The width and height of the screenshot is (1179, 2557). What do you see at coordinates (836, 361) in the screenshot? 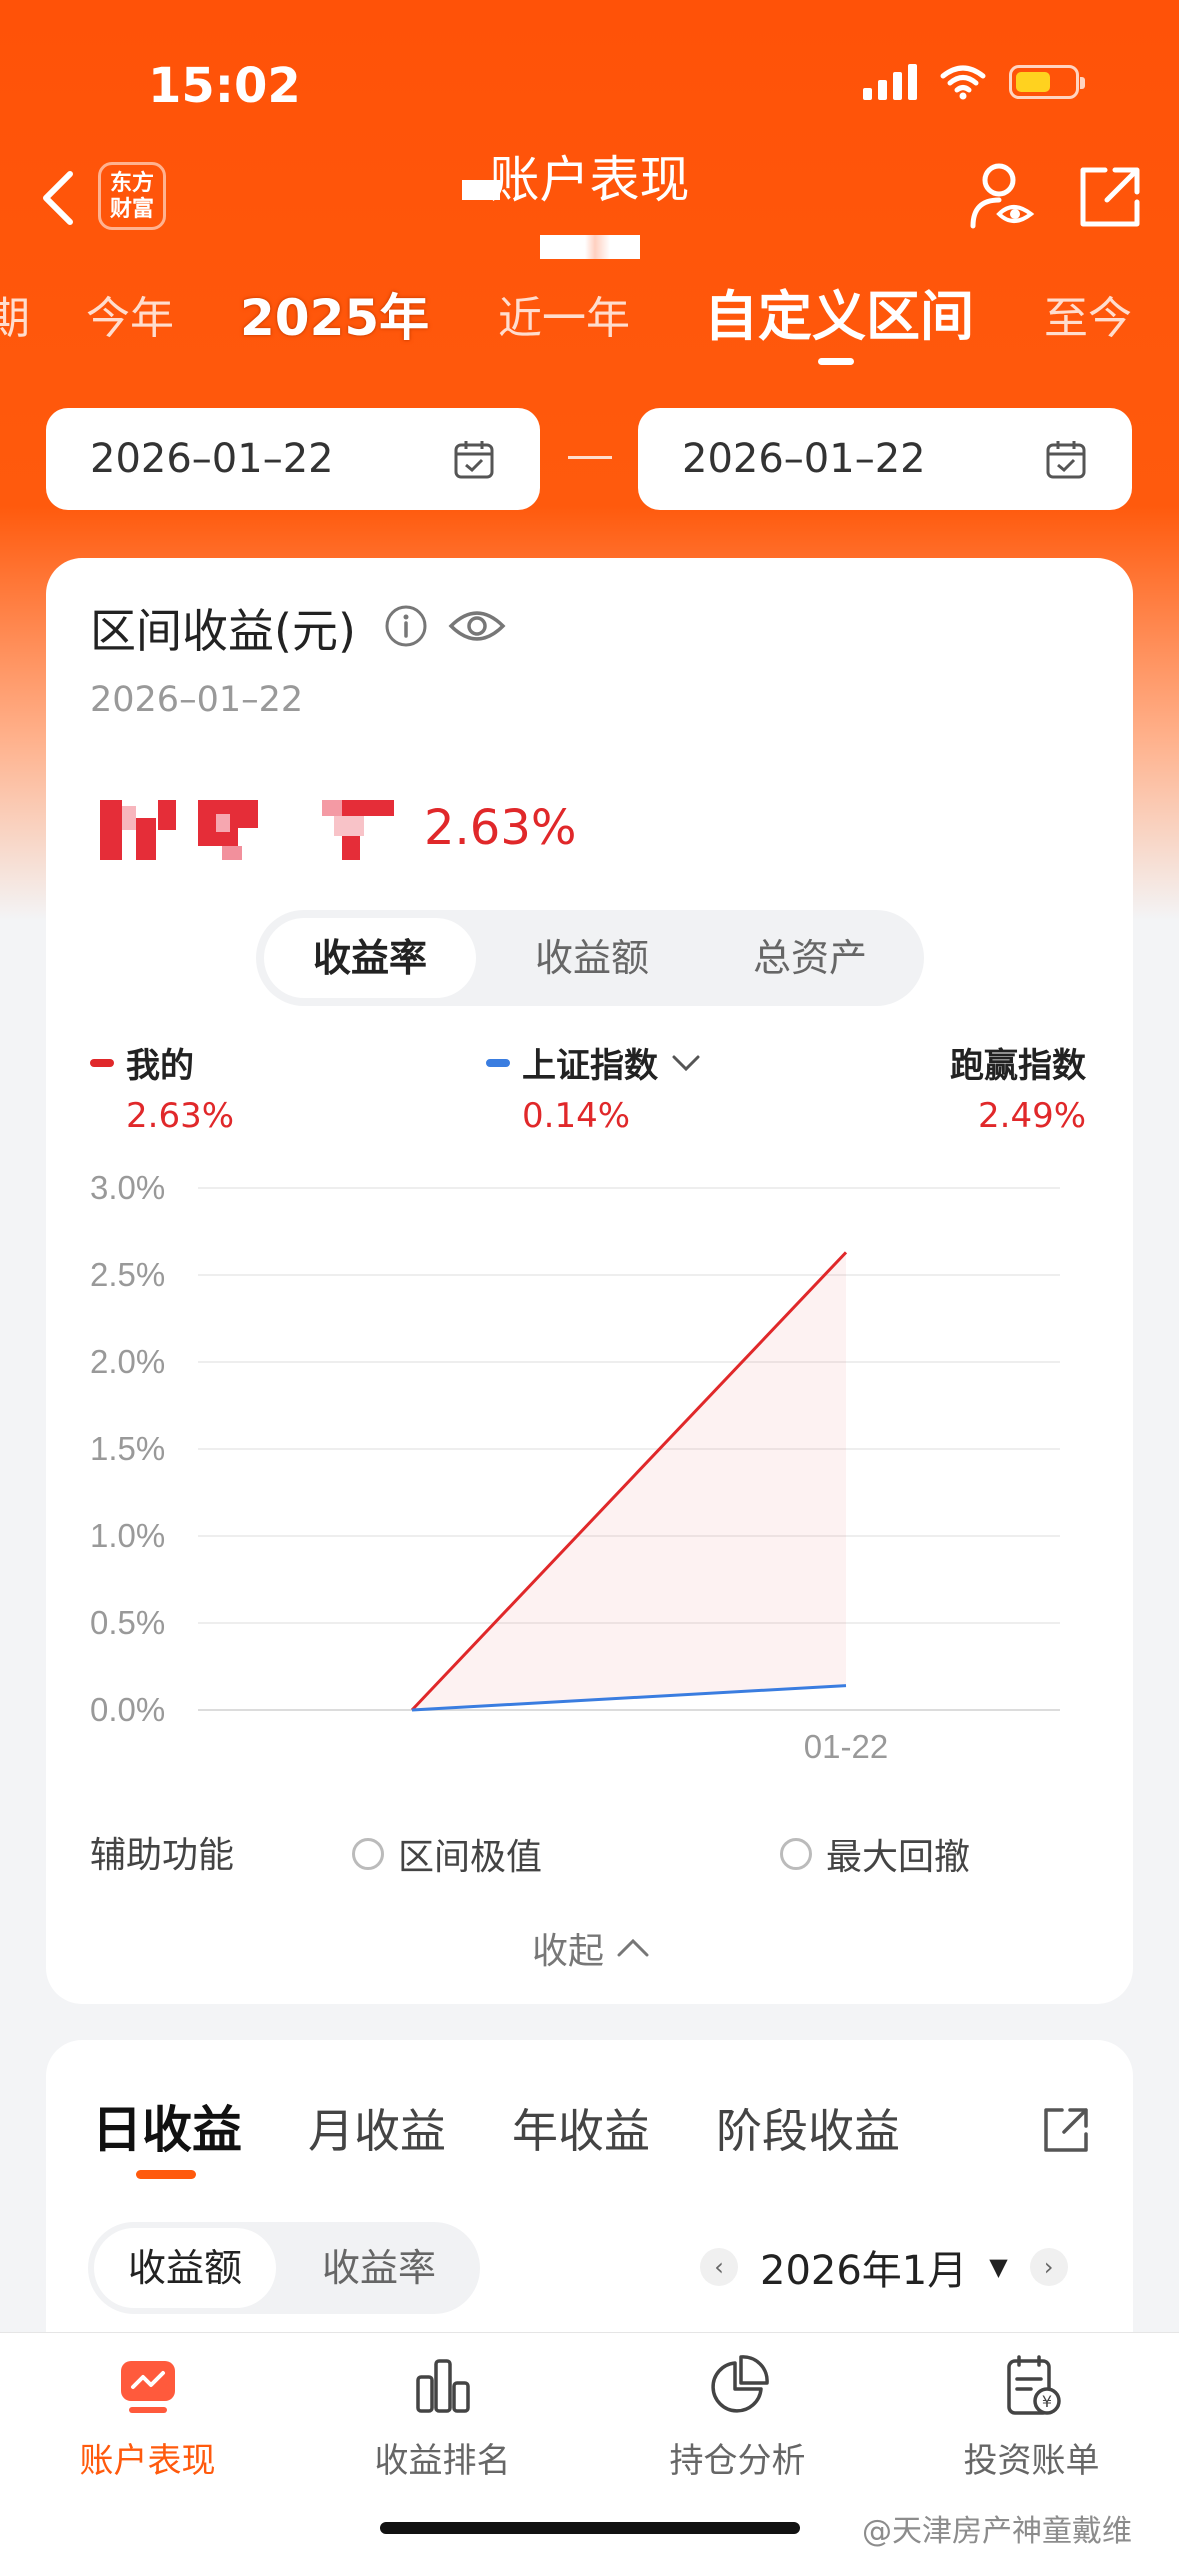
I see `tab-underline` at bounding box center [836, 361].